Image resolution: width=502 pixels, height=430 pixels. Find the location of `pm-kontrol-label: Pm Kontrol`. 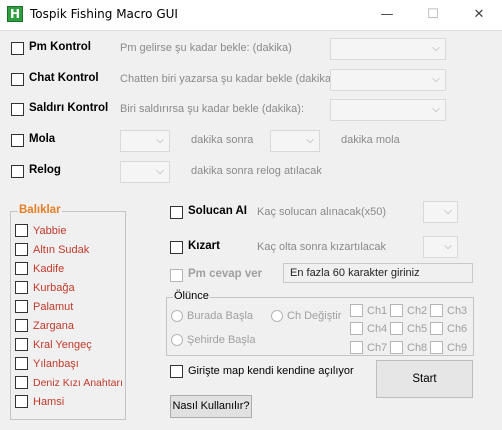

pm-kontrol-label: Pm Kontrol is located at coordinates (60, 47).